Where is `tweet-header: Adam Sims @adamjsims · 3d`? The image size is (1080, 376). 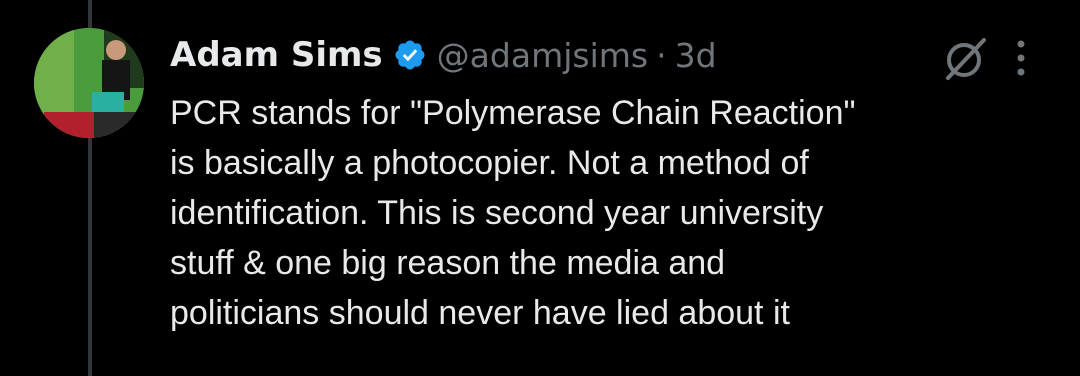
tweet-header: Adam Sims @adamjsims · 3d is located at coordinates (443, 55).